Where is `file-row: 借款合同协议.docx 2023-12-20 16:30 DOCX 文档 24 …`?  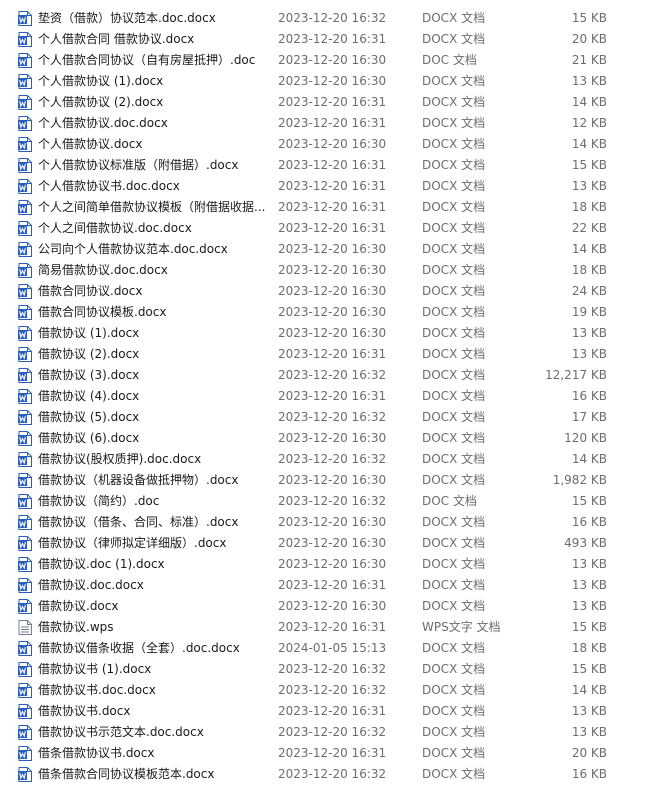
file-row: 借款合同协议.docx 2023-12-20 16:30 DOCX 文档 24 … is located at coordinates (325, 291).